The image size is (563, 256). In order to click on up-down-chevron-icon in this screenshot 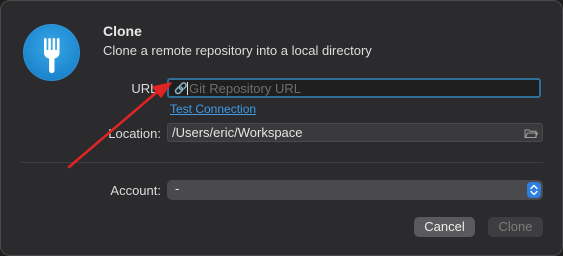, I will do `click(534, 190)`.